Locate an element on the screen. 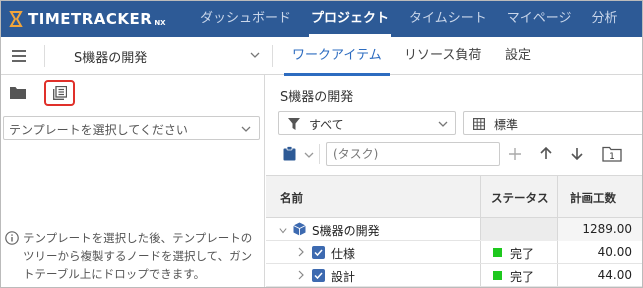 This screenshot has height=288, width=643. nav-dashboard: ダッシュボード is located at coordinates (245, 18).